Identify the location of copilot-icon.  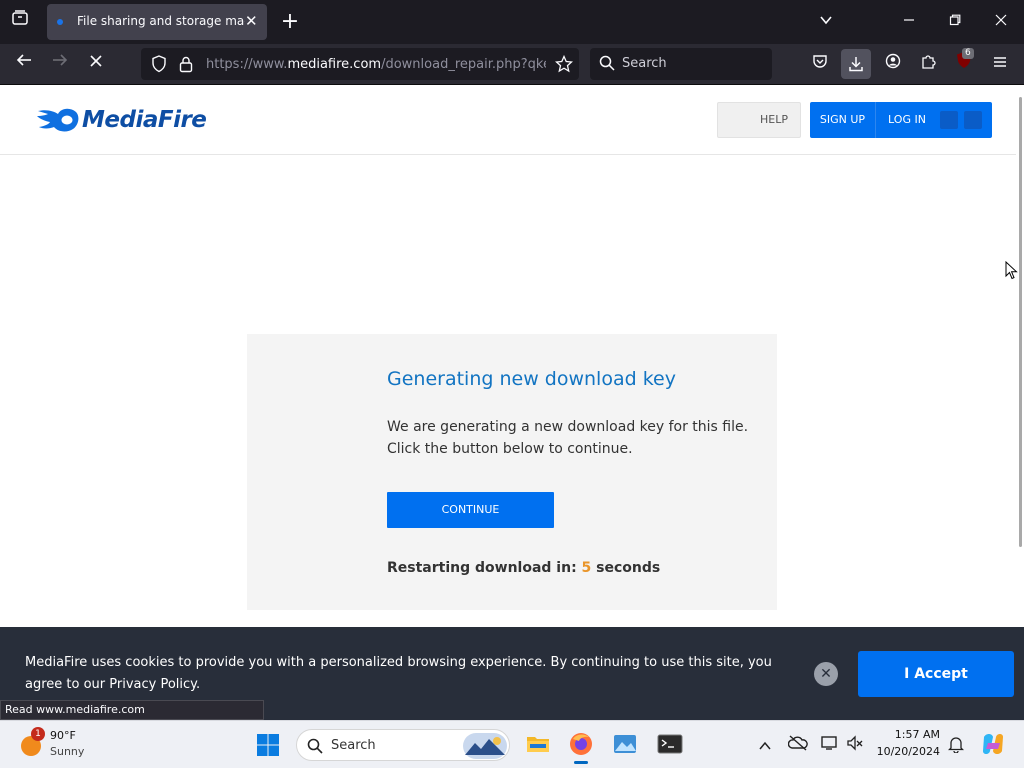
(993, 746).